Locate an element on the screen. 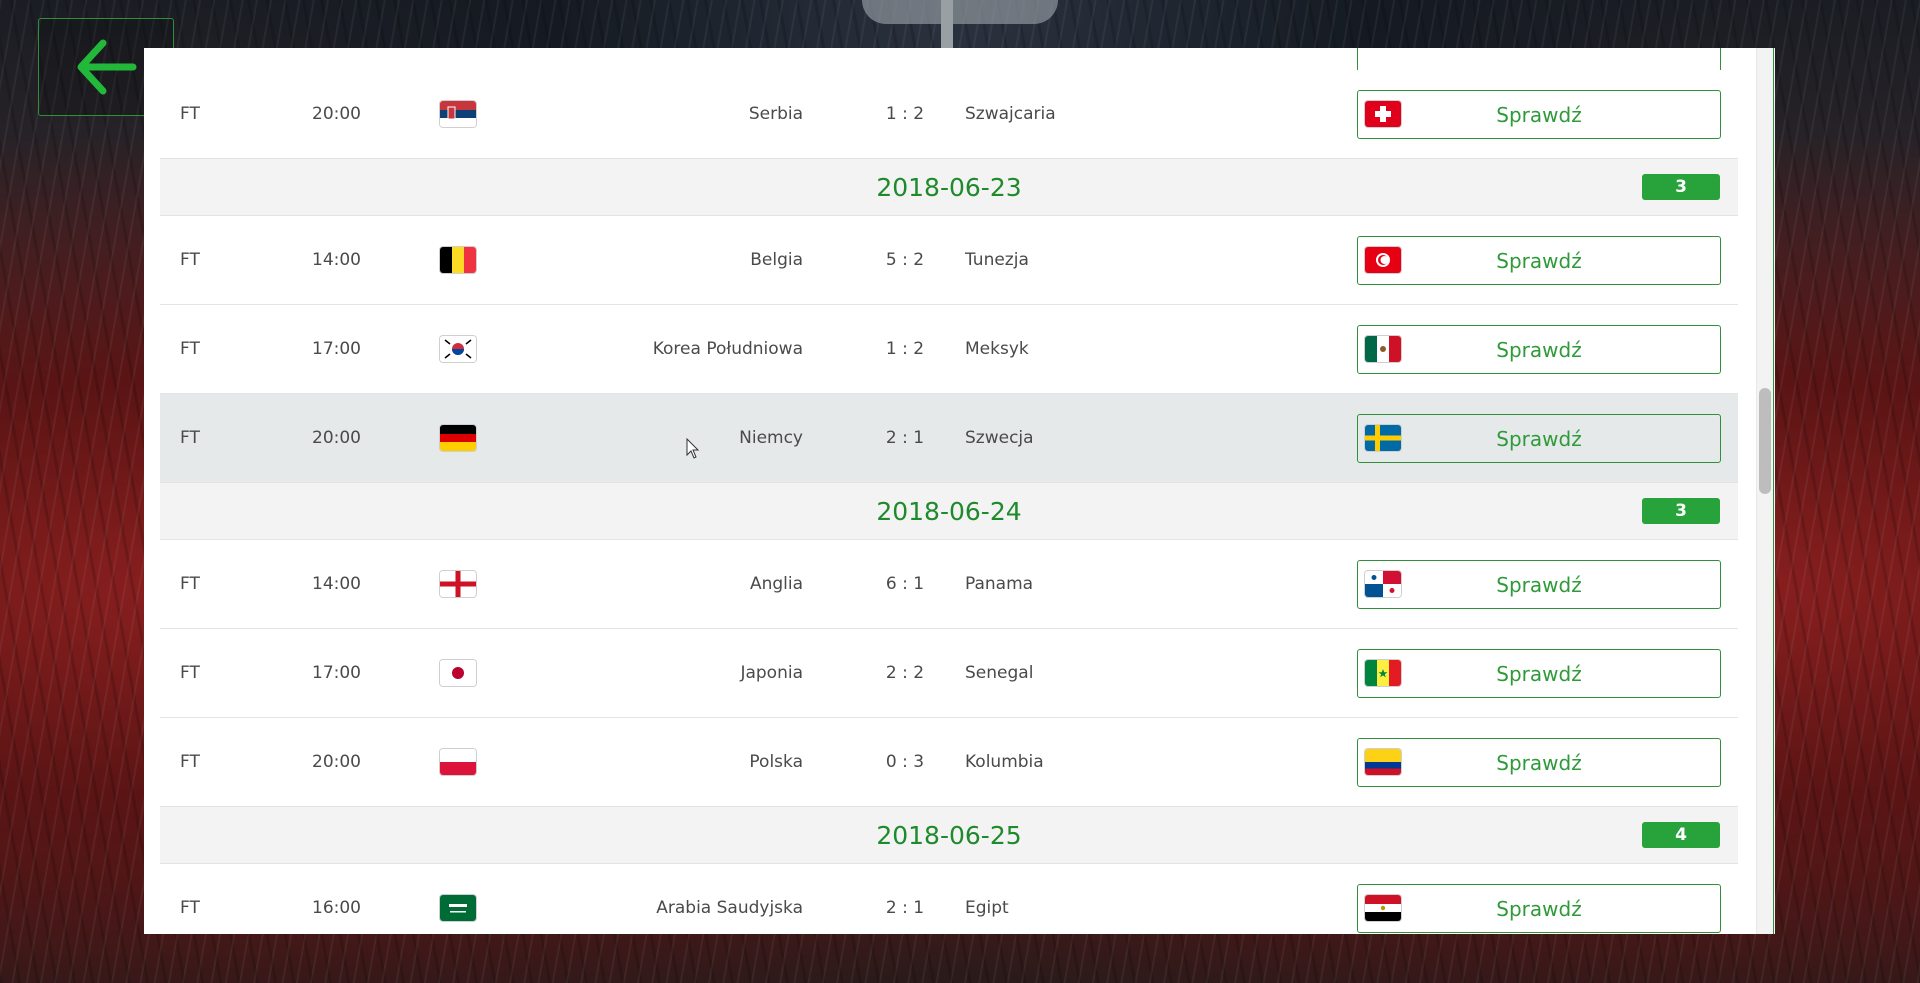 Image resolution: width=1920 pixels, height=983 pixels. south-korea-flag-icon is located at coordinates (458, 349).